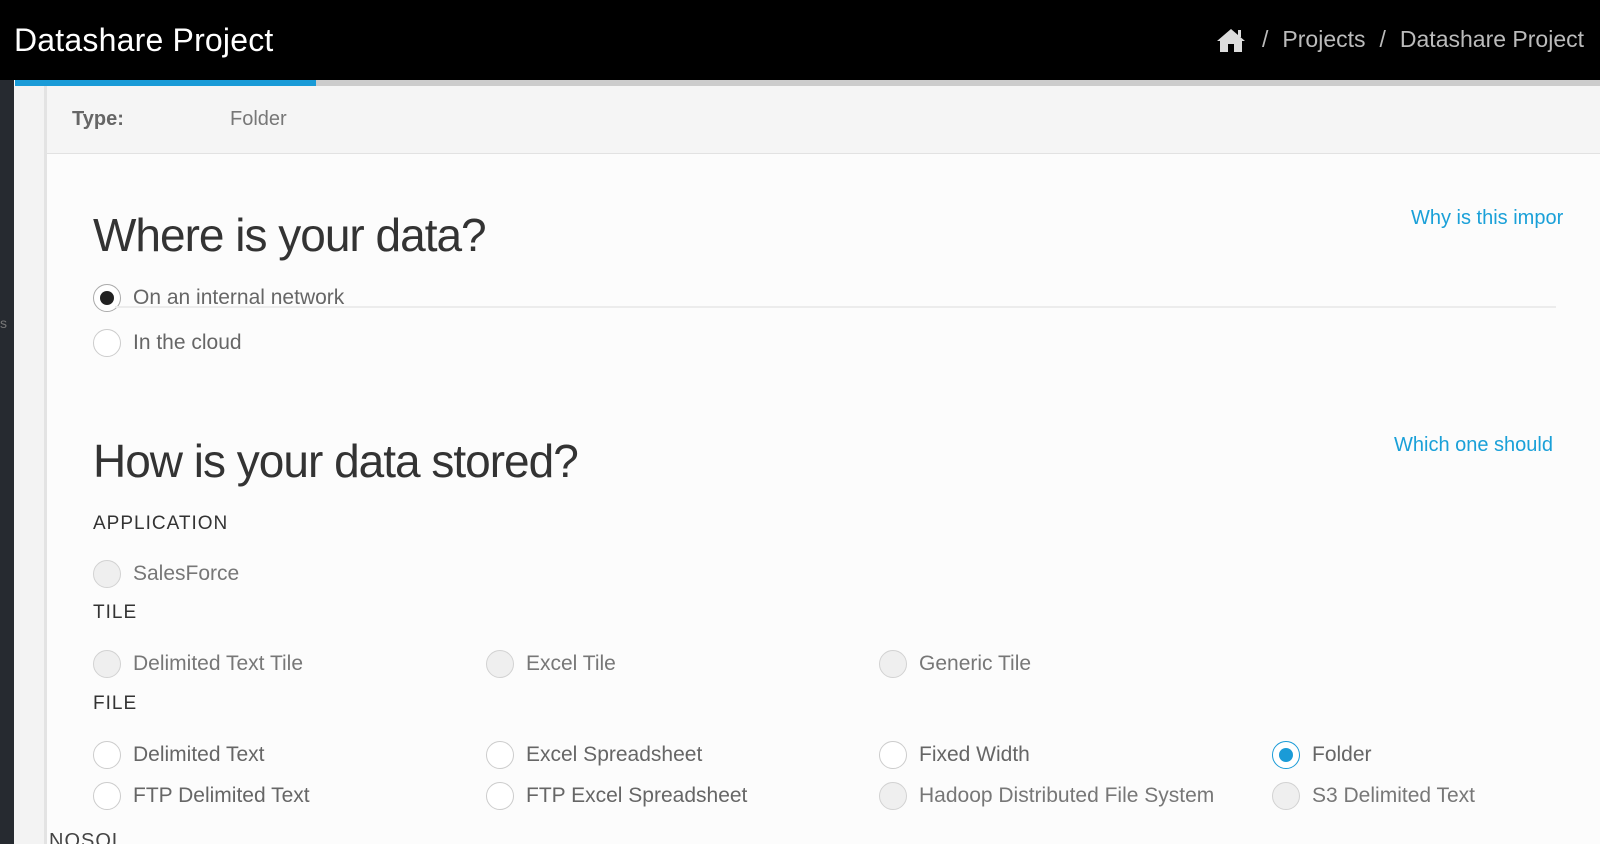 Image resolution: width=1600 pixels, height=844 pixels. Describe the element at coordinates (221, 795) in the screenshot. I see `radio-label: FTP Delimited Text` at that location.